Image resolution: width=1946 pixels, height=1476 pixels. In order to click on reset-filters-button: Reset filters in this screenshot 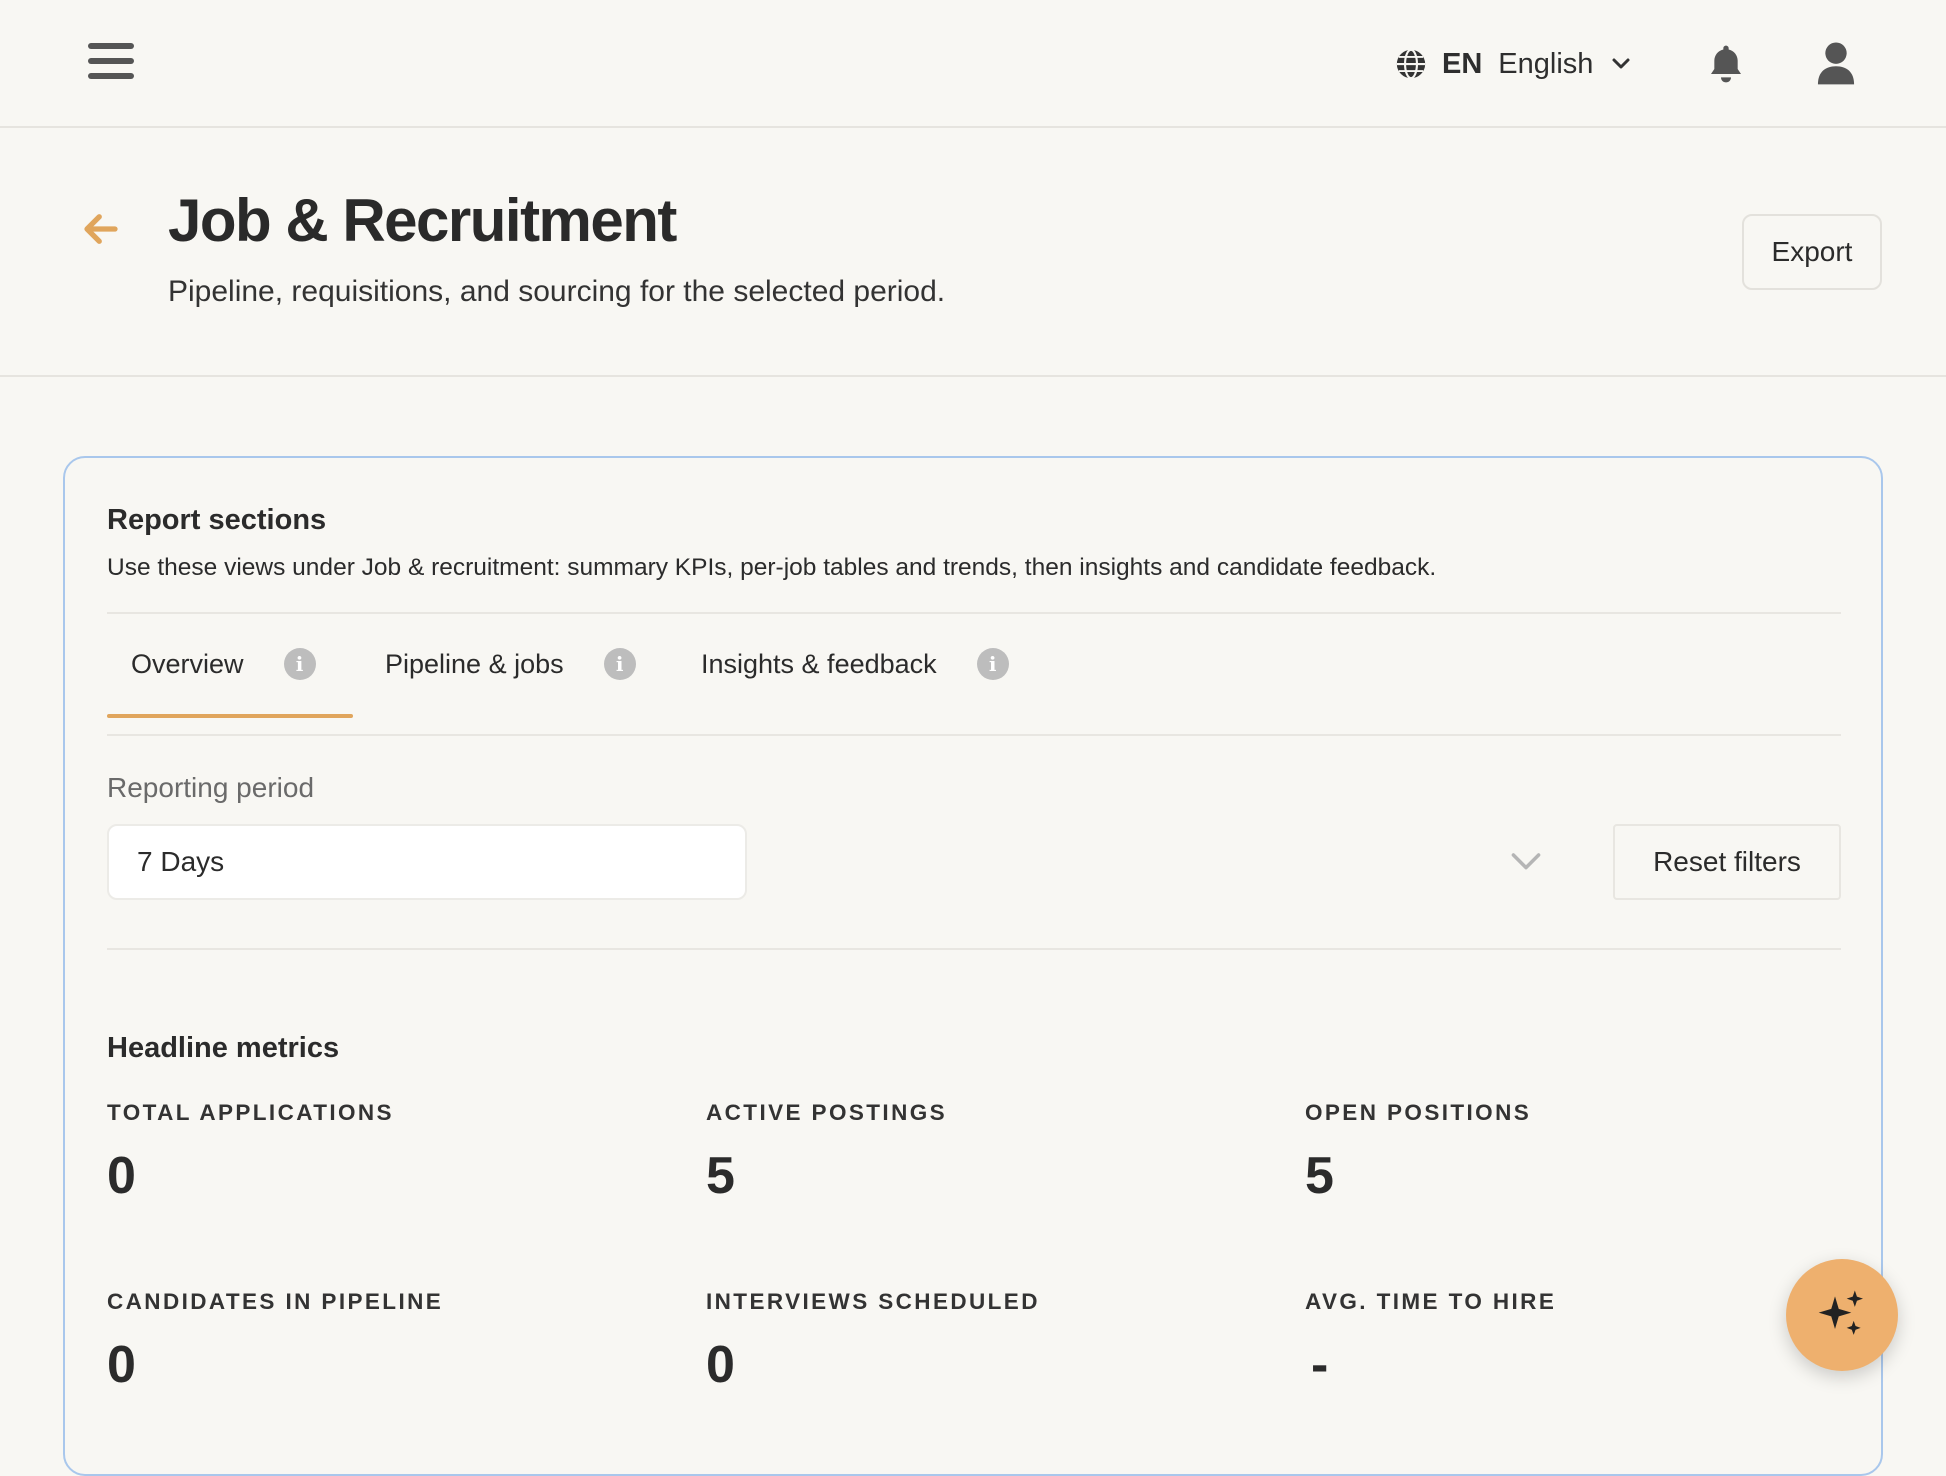, I will do `click(1727, 862)`.